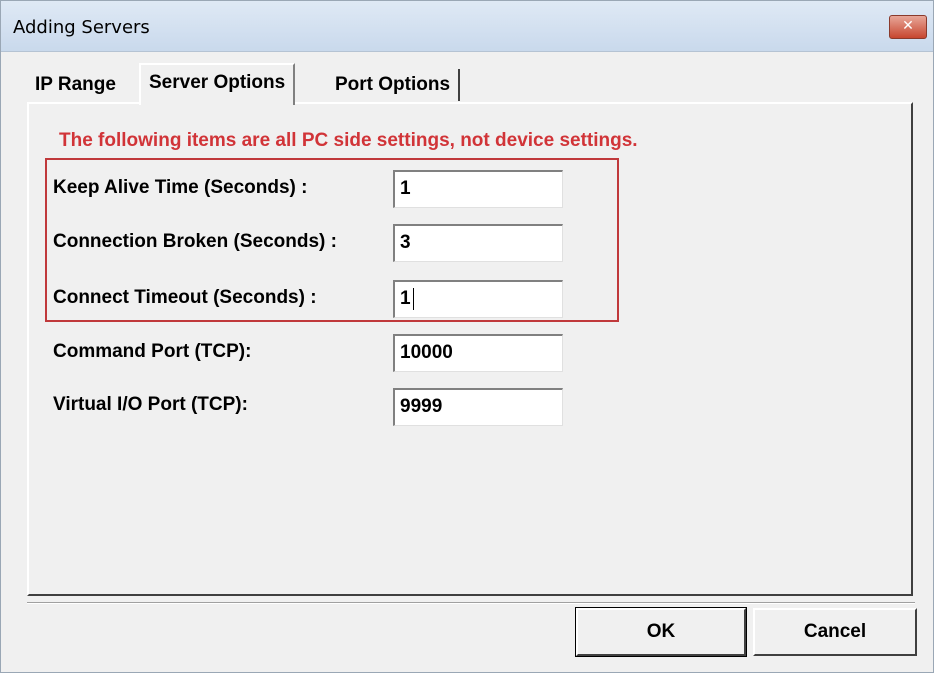  What do you see at coordinates (471, 603) in the screenshot?
I see `divider` at bounding box center [471, 603].